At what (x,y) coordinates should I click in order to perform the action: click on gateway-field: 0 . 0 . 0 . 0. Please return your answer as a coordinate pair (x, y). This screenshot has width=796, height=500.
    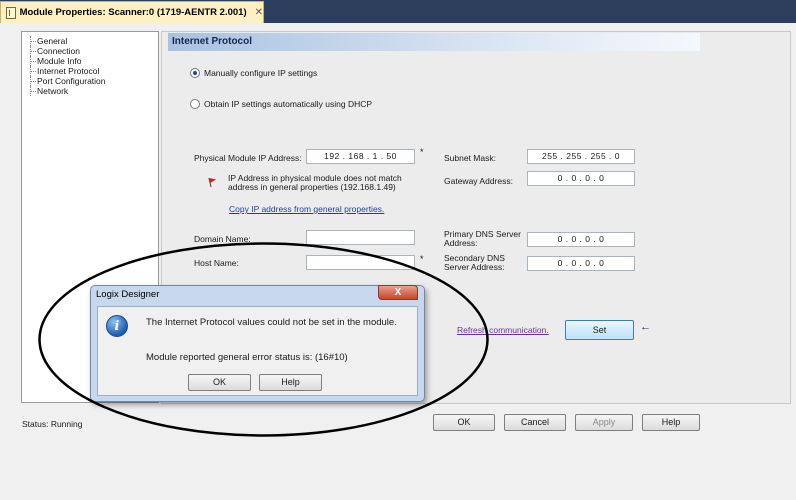
    Looking at the image, I should click on (581, 178).